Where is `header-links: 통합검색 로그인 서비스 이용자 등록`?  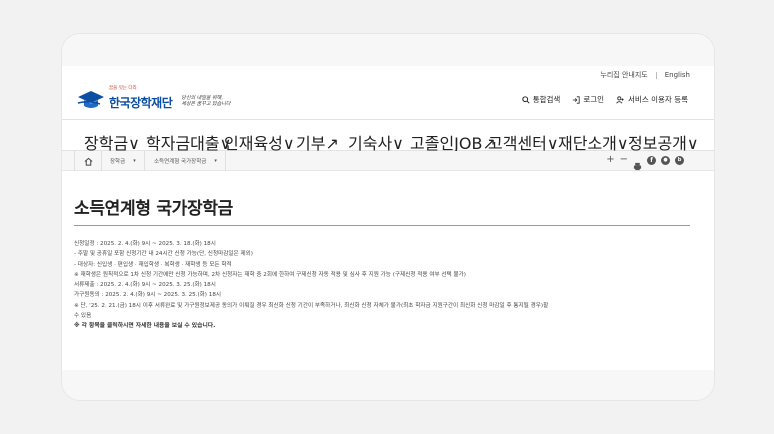
header-links: 통합검색 로그인 서비스 이용자 등록 is located at coordinates (605, 99).